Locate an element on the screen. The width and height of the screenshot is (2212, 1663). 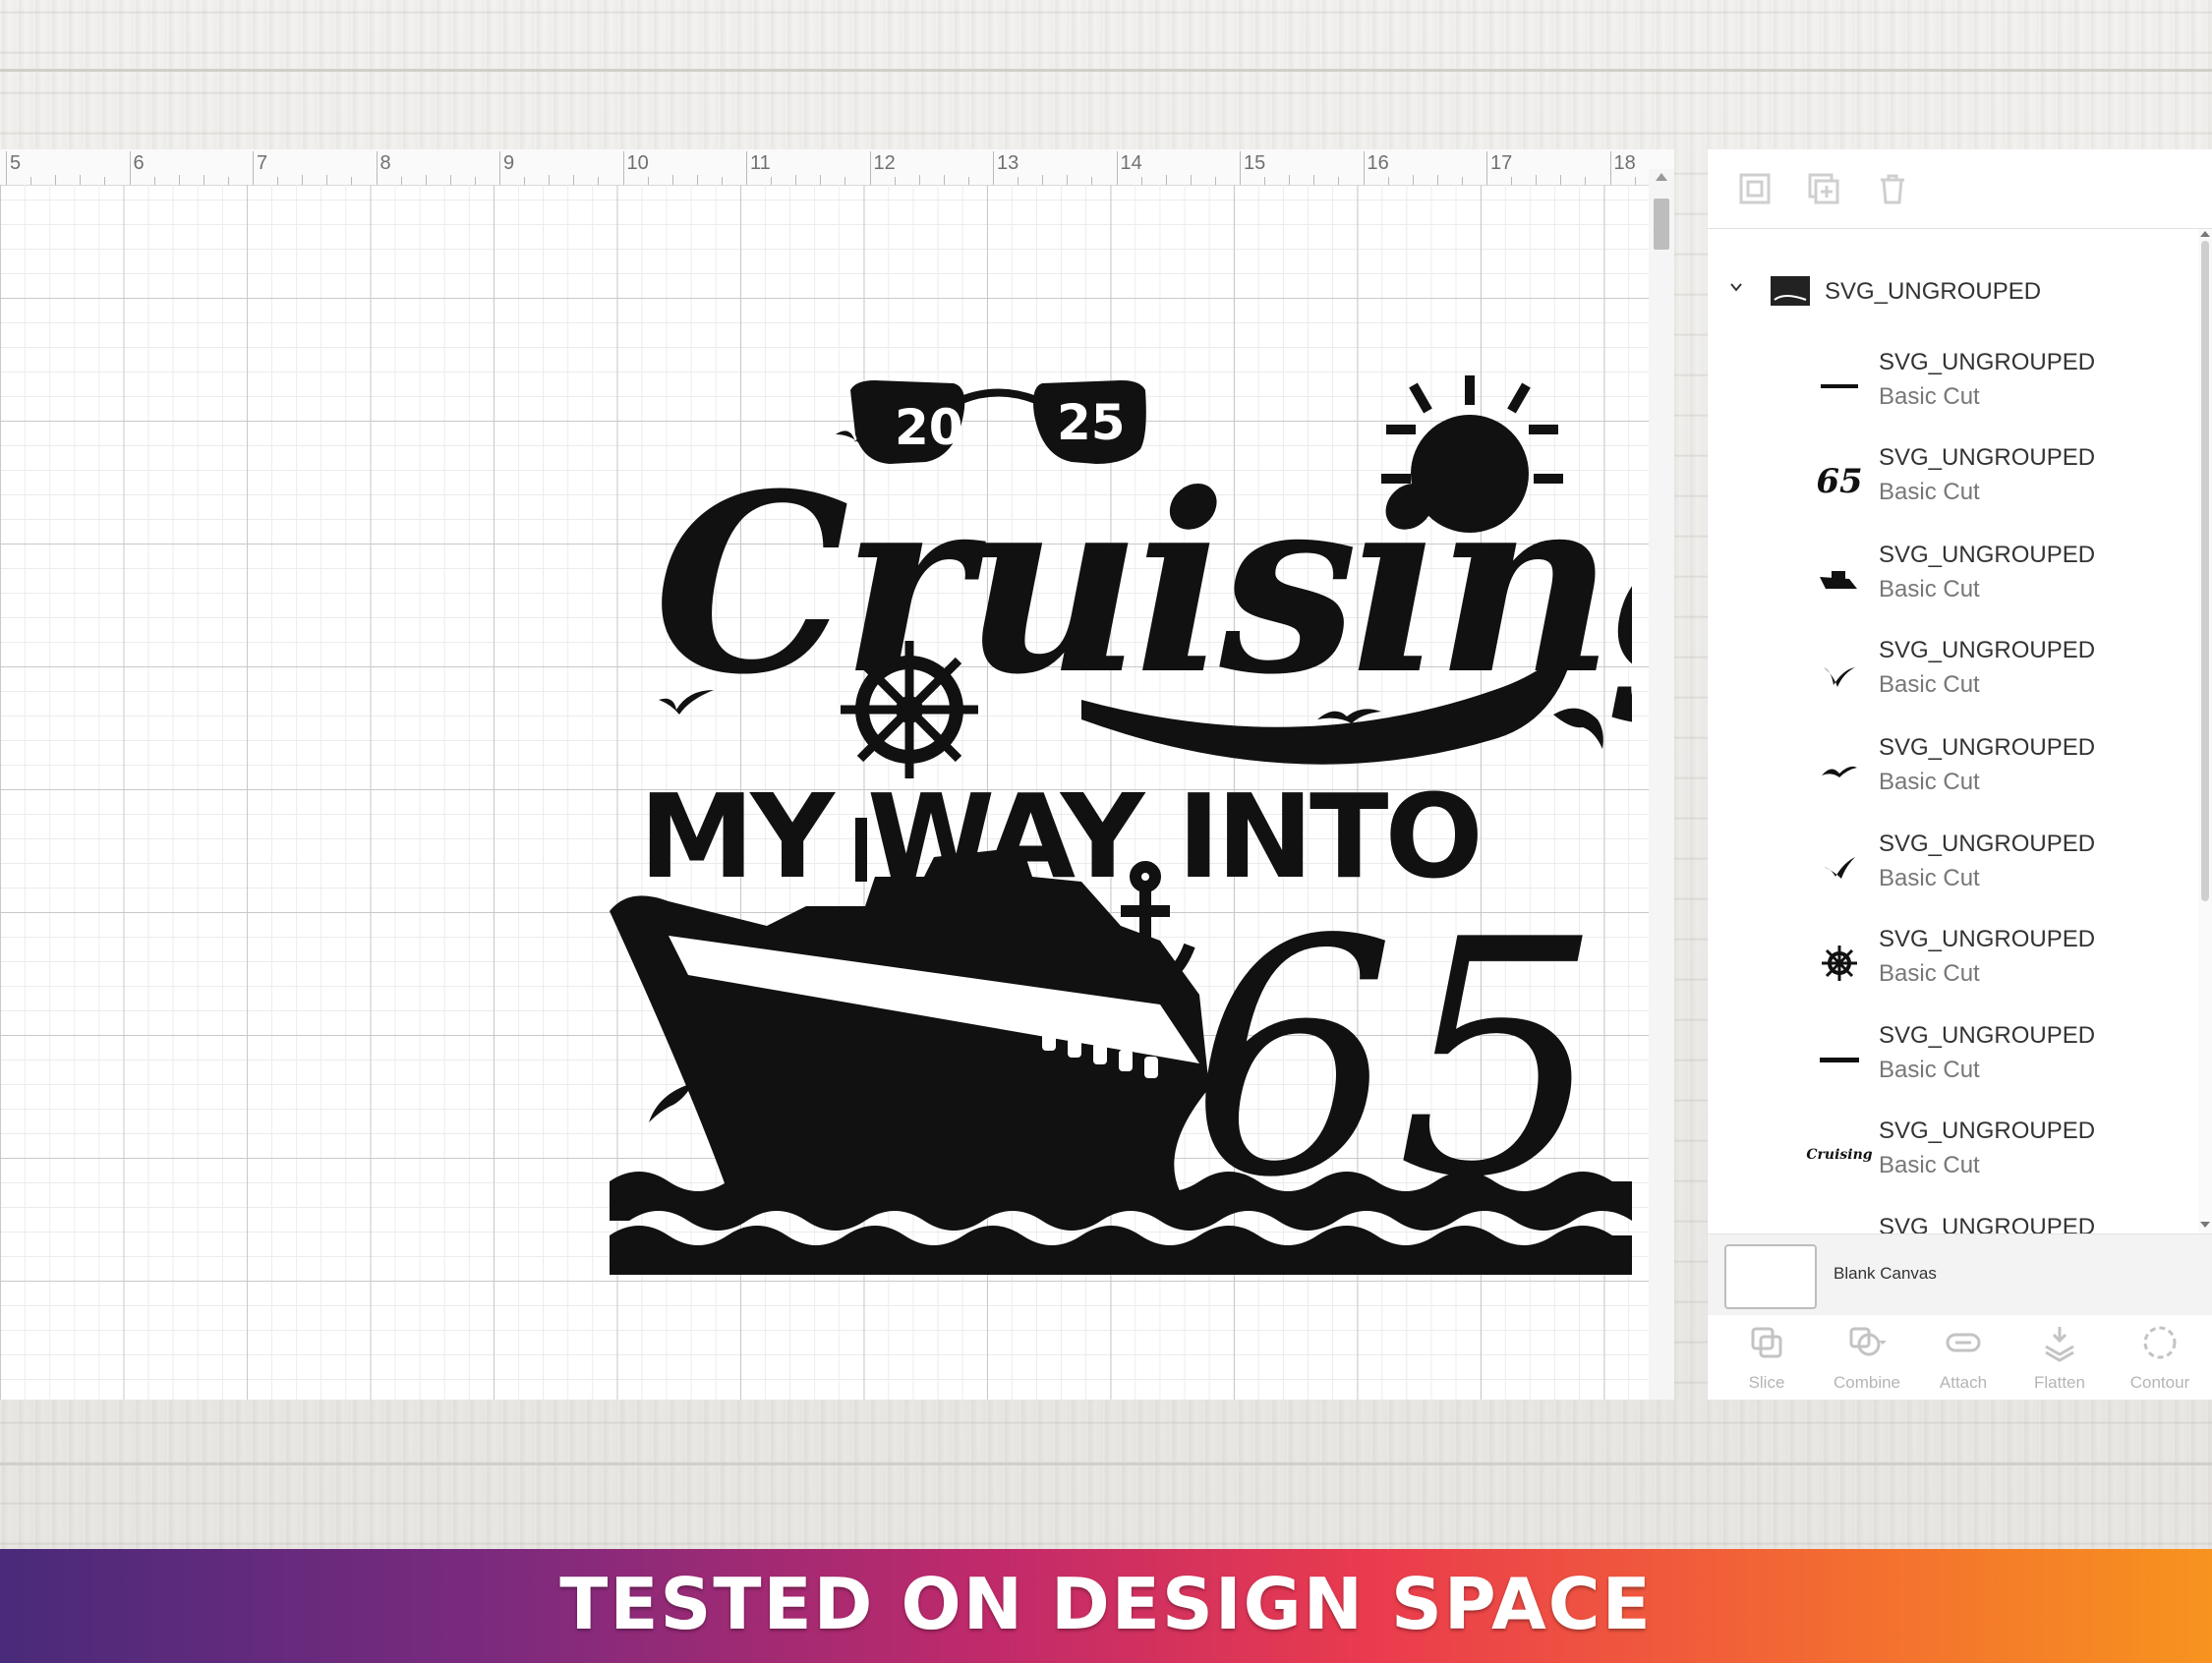
combine-label: Combine is located at coordinates (1867, 1383).